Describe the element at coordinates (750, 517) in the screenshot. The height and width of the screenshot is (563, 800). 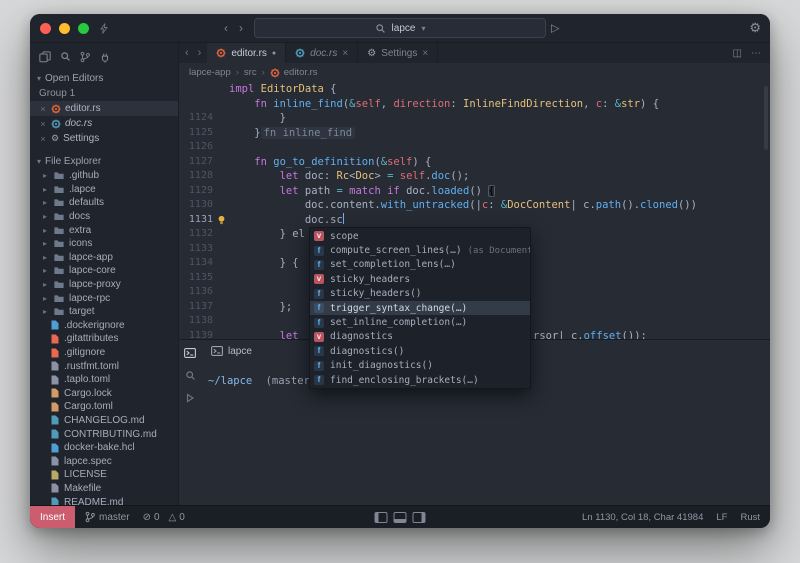
I see `language-mode: Rust` at that location.